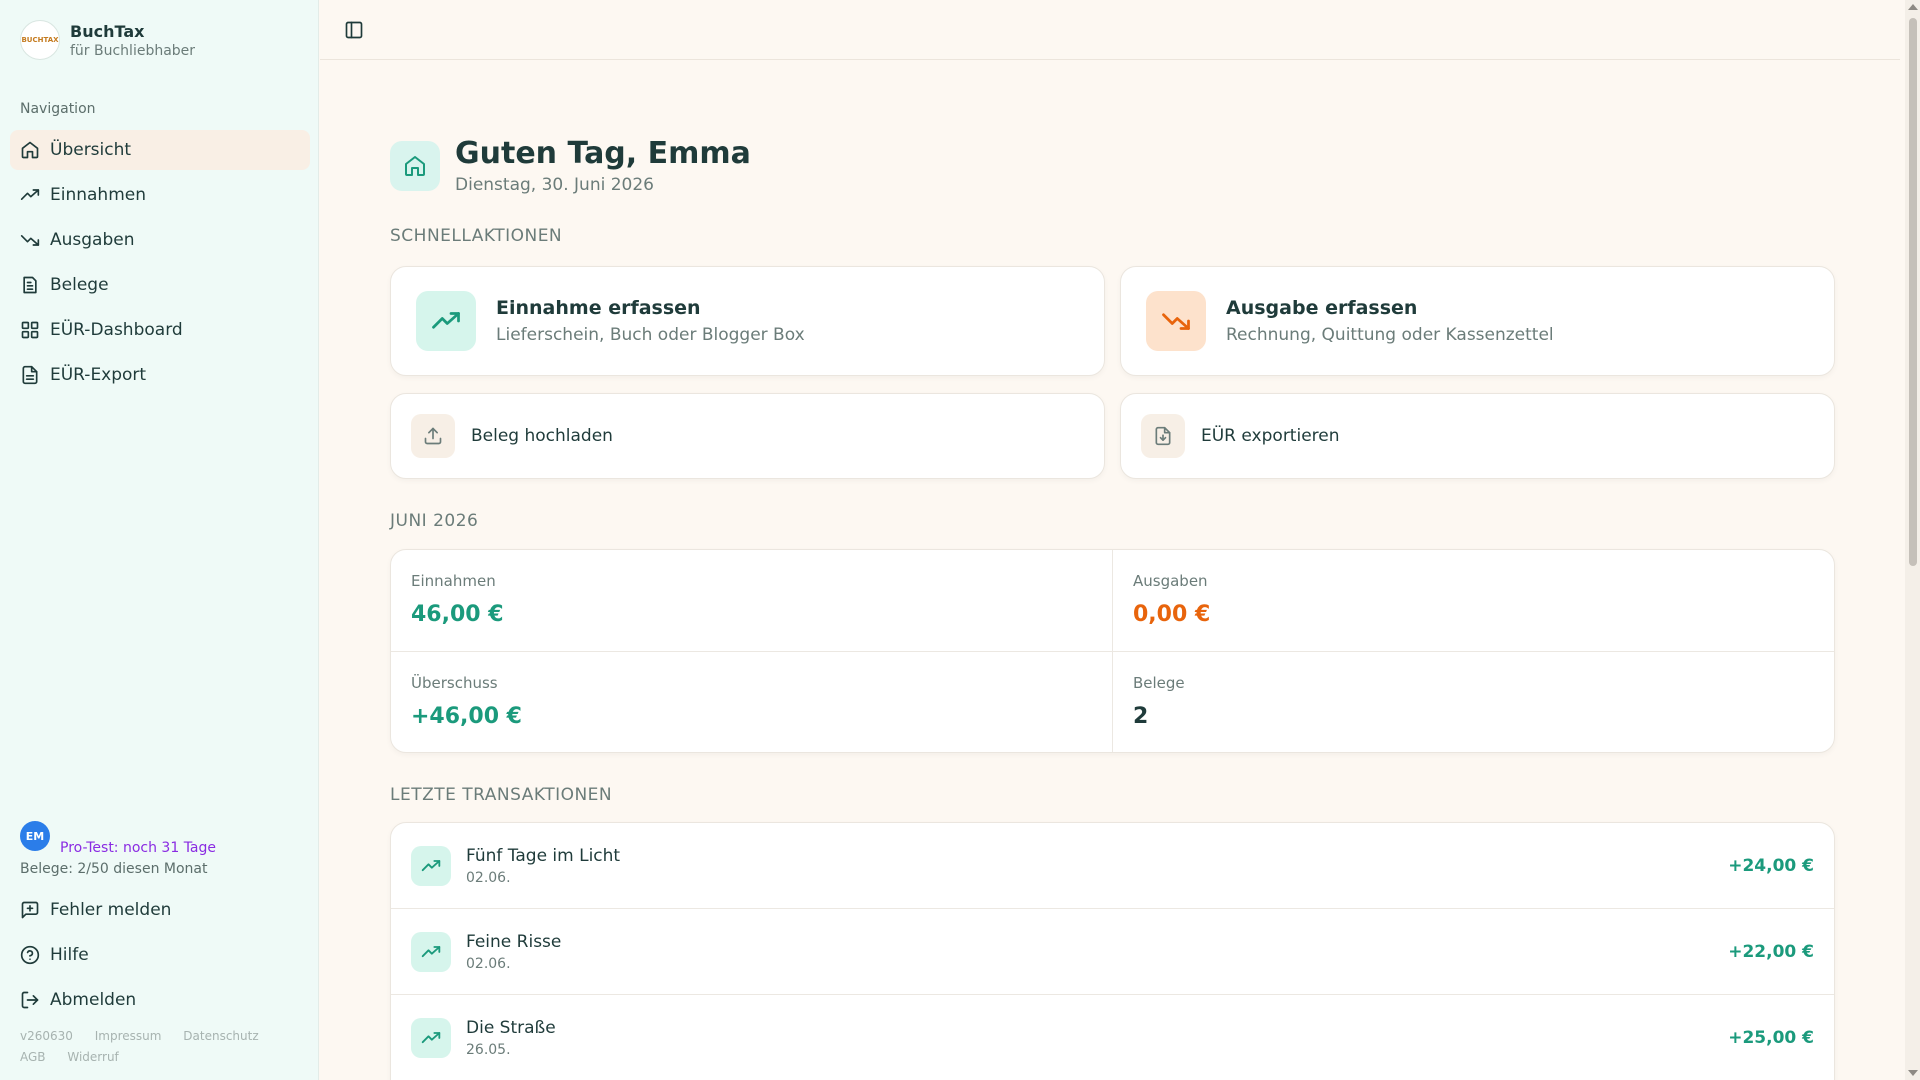 This screenshot has height=1080, width=1920. Describe the element at coordinates (453, 581) in the screenshot. I see `stat-label: Einnahmen` at that location.